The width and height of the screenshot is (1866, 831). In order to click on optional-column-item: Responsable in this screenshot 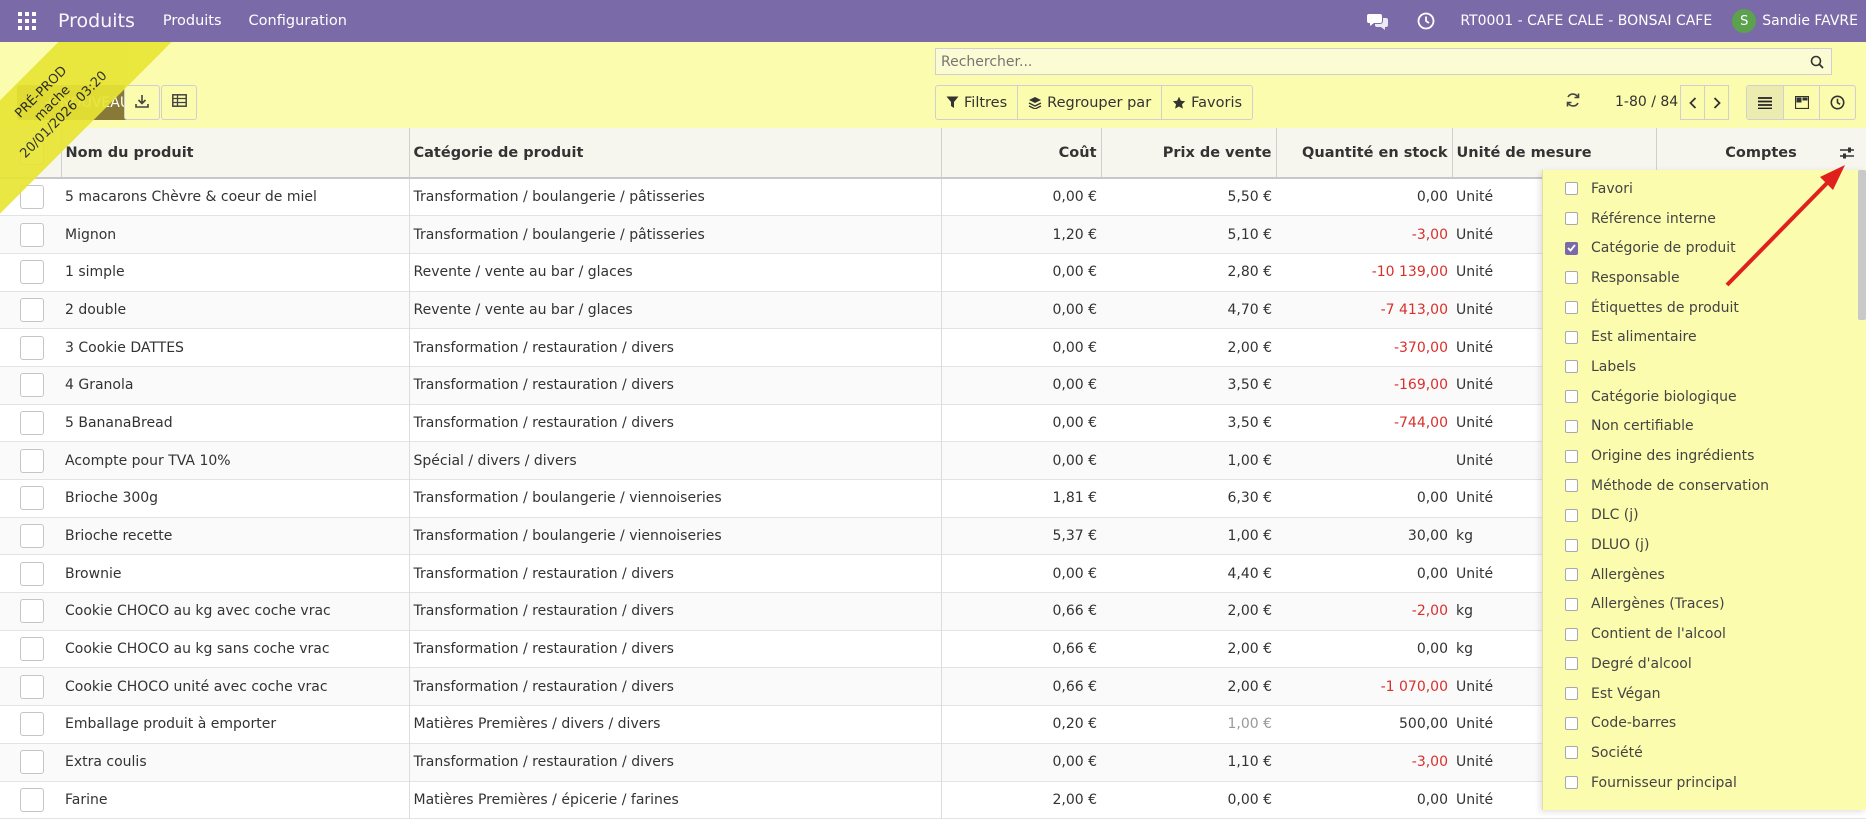, I will do `click(1704, 278)`.